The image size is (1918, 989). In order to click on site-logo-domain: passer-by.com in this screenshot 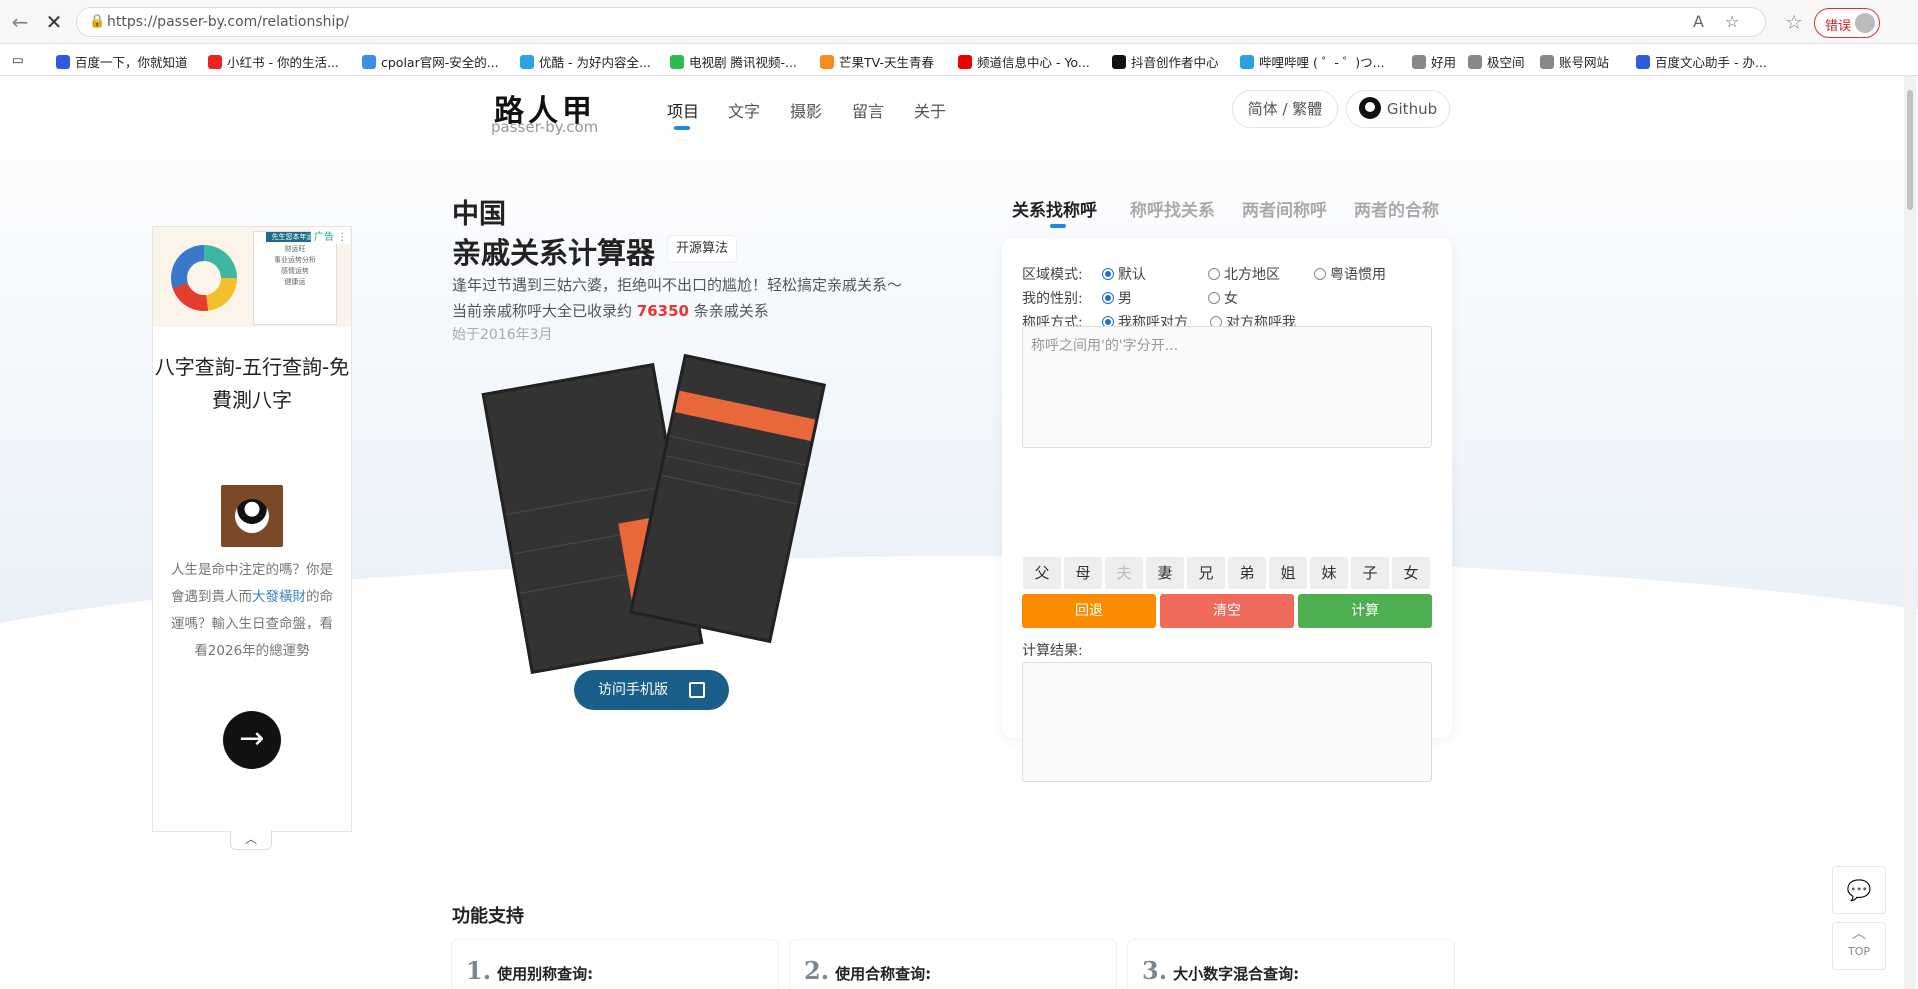, I will do `click(545, 127)`.